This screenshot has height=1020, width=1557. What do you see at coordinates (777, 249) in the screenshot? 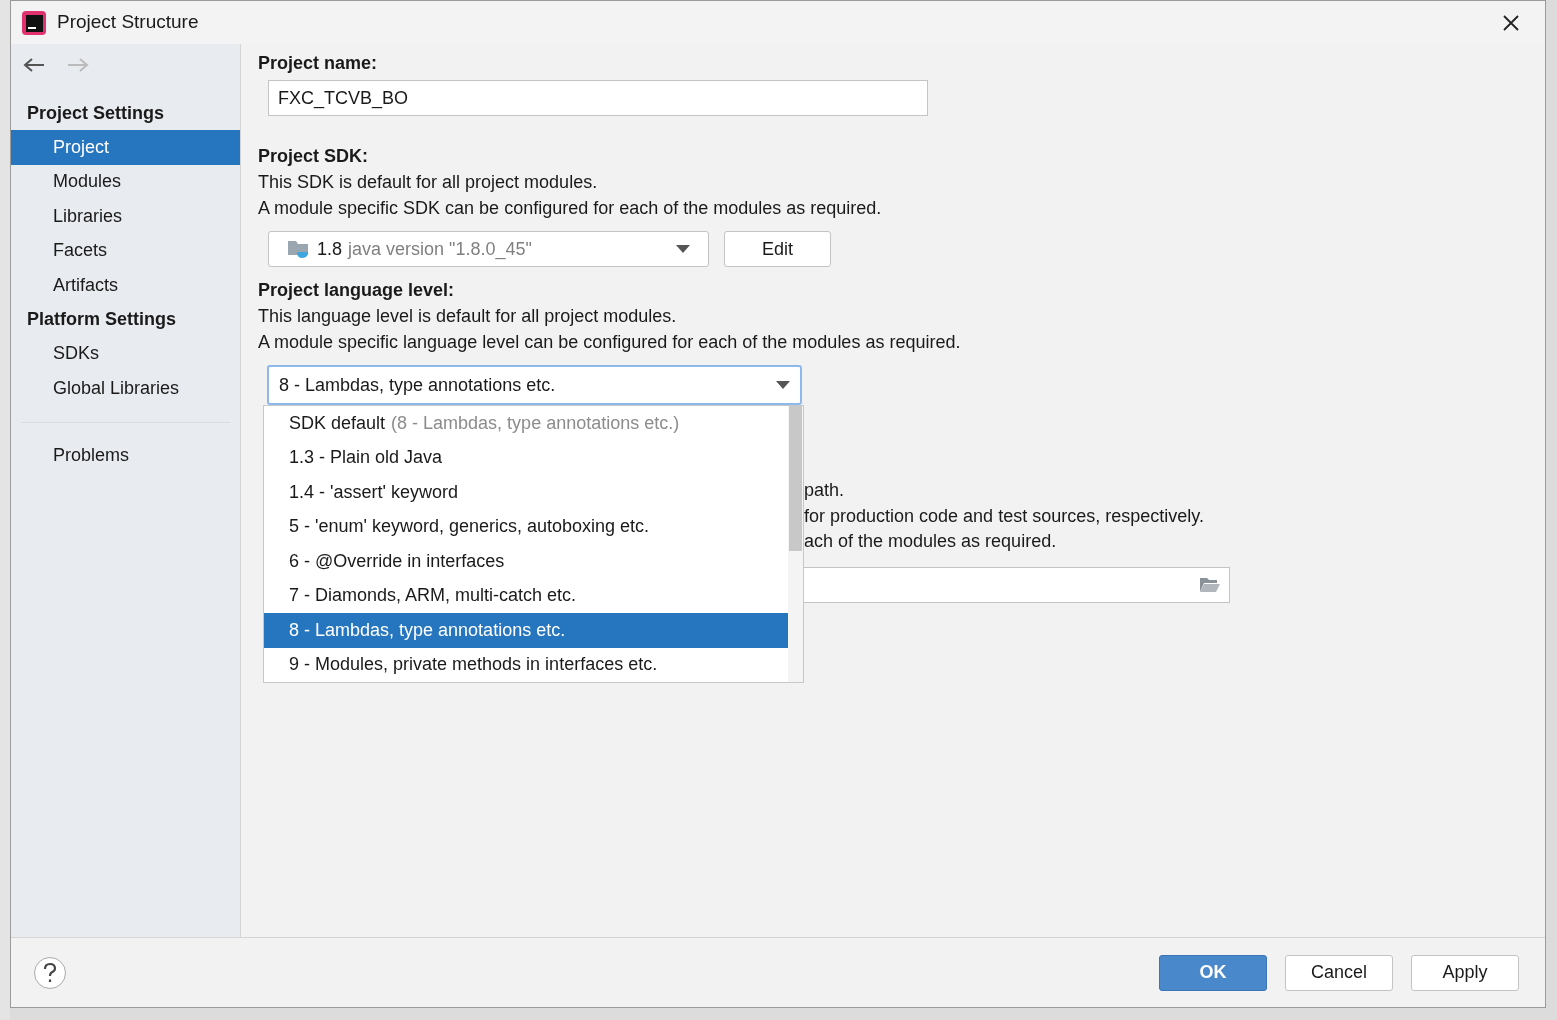
I see `edit-button: Edit` at bounding box center [777, 249].